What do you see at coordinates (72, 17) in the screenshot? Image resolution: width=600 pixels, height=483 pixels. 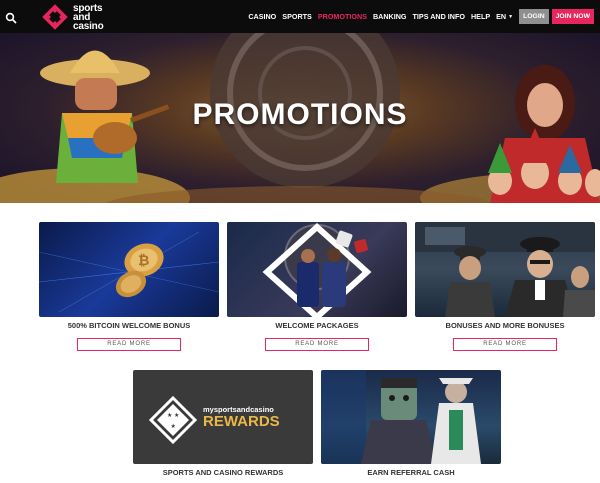 I see `site-logo: sports and casino` at bounding box center [72, 17].